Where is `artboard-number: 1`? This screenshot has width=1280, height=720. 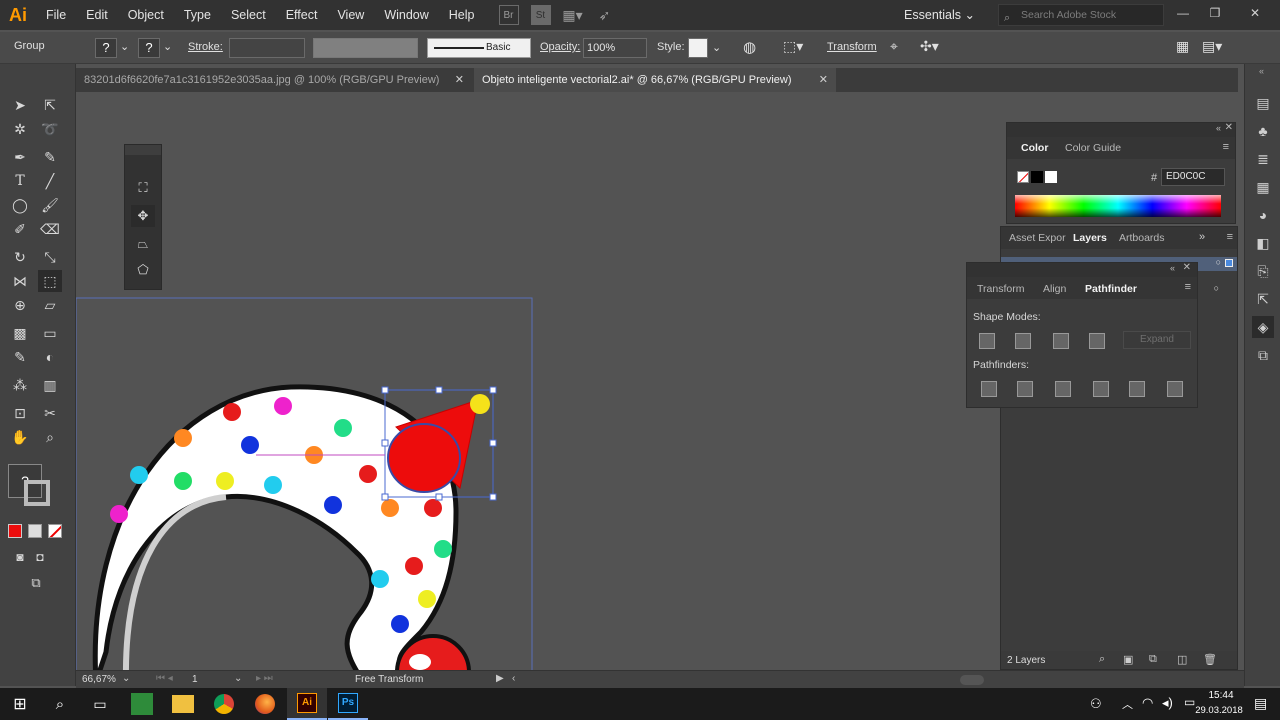
artboard-number: 1 is located at coordinates (195, 679).